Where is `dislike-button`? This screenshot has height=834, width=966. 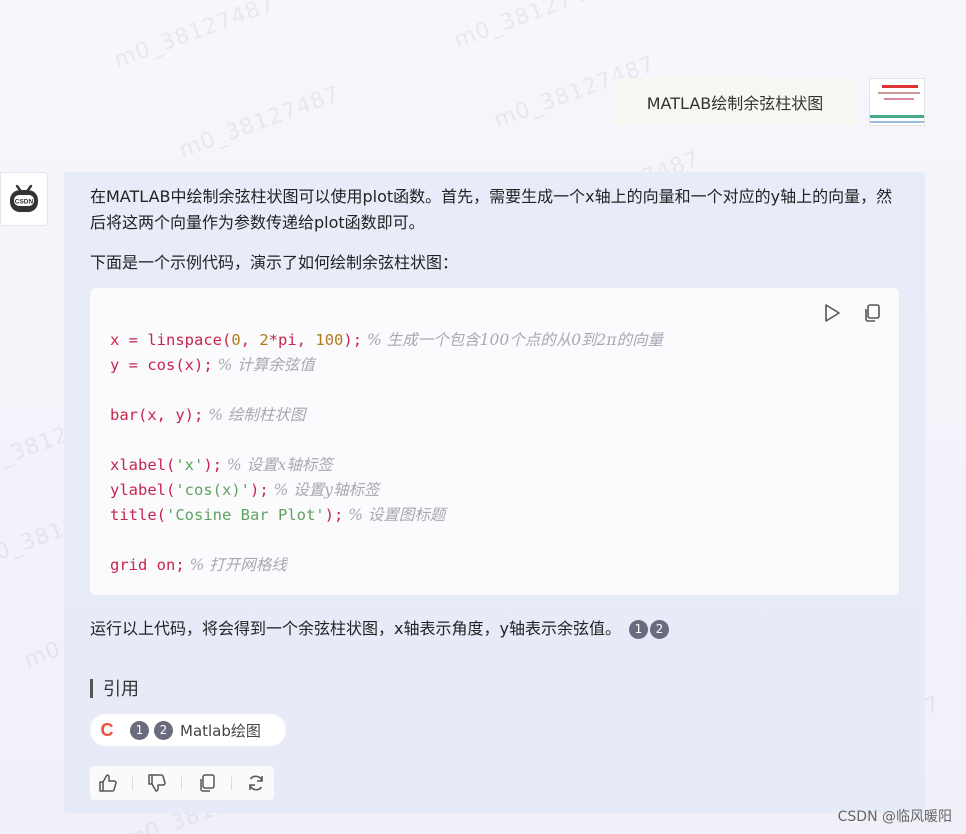 dislike-button is located at coordinates (157, 783).